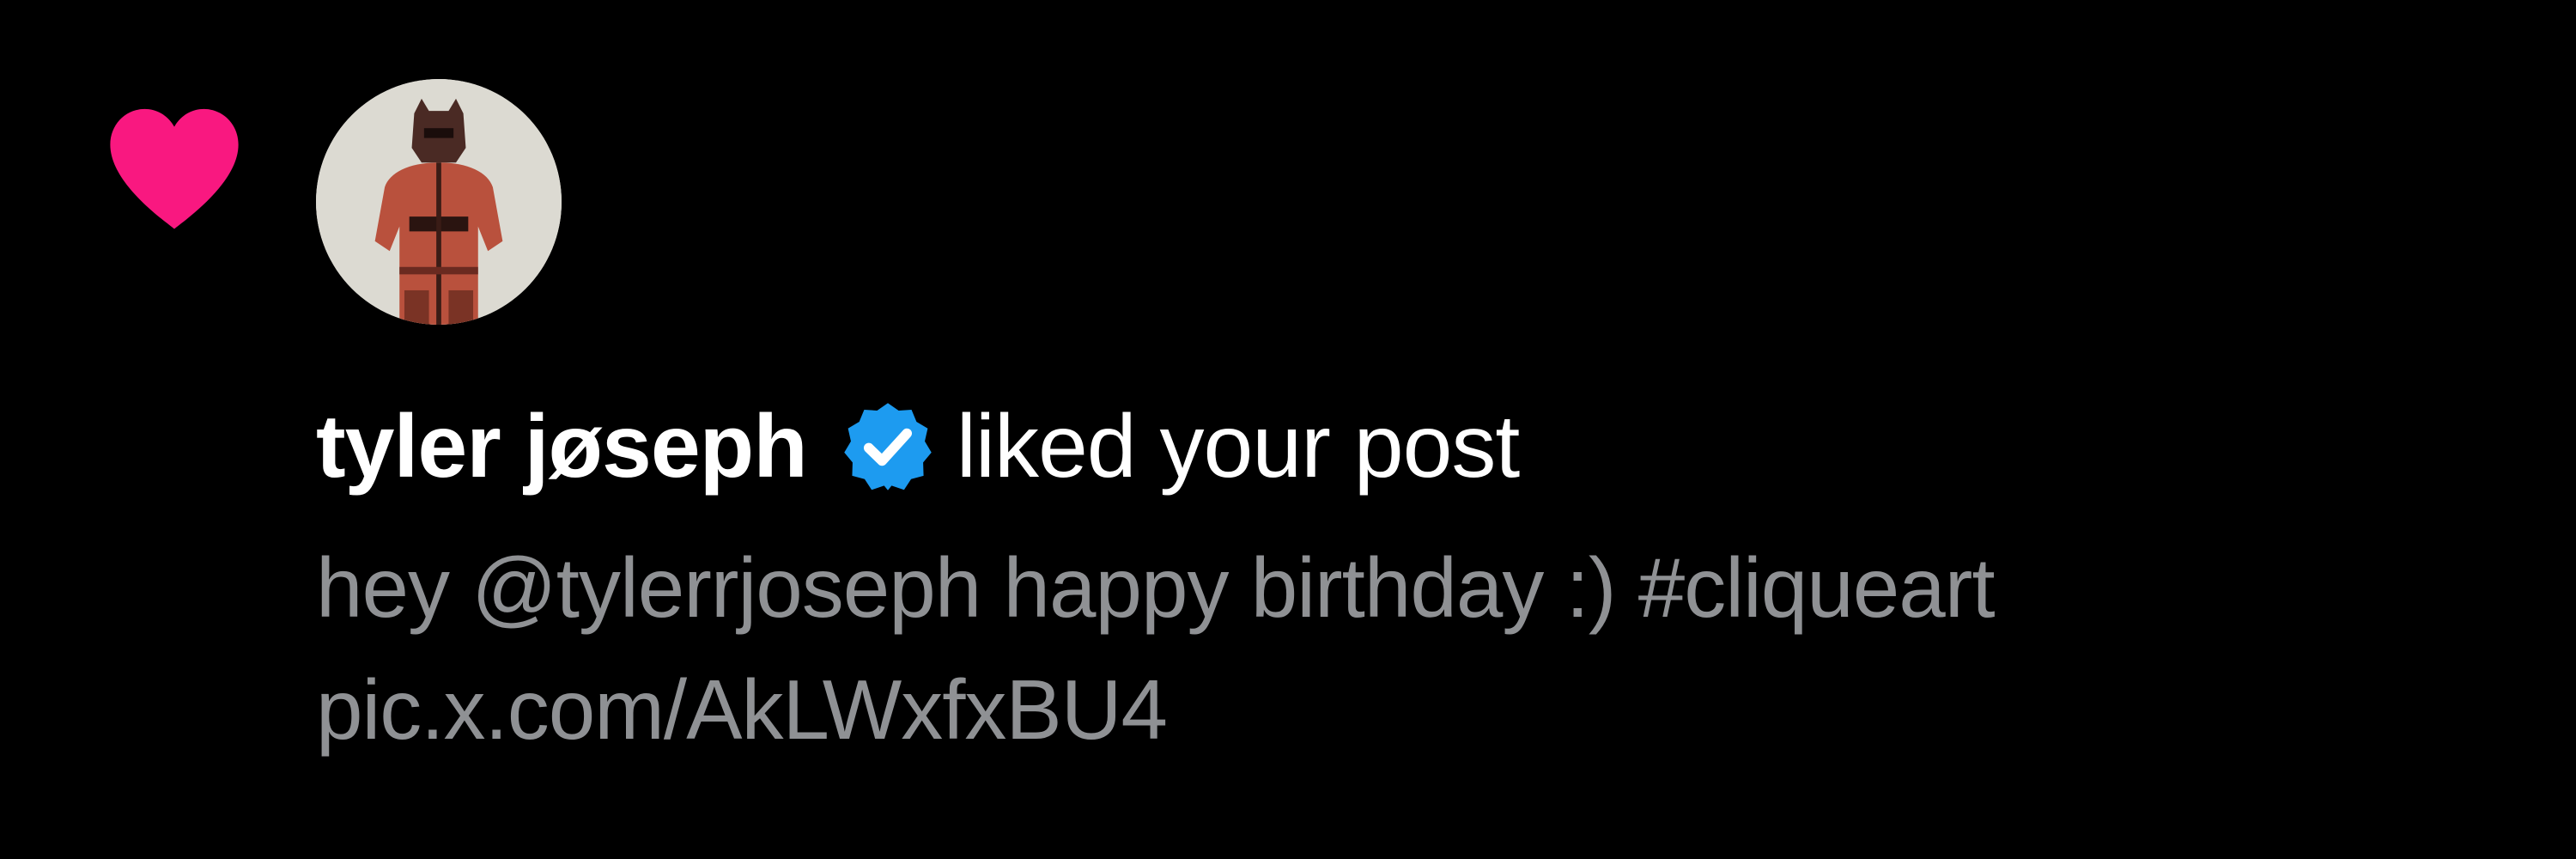  What do you see at coordinates (175, 168) in the screenshot?
I see `heart-icon` at bounding box center [175, 168].